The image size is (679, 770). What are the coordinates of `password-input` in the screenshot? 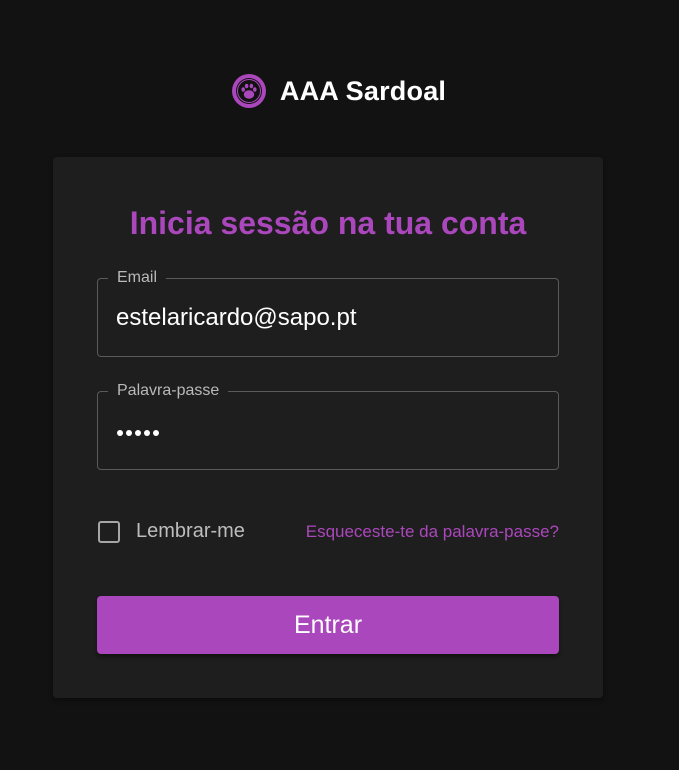 It's located at (138, 433).